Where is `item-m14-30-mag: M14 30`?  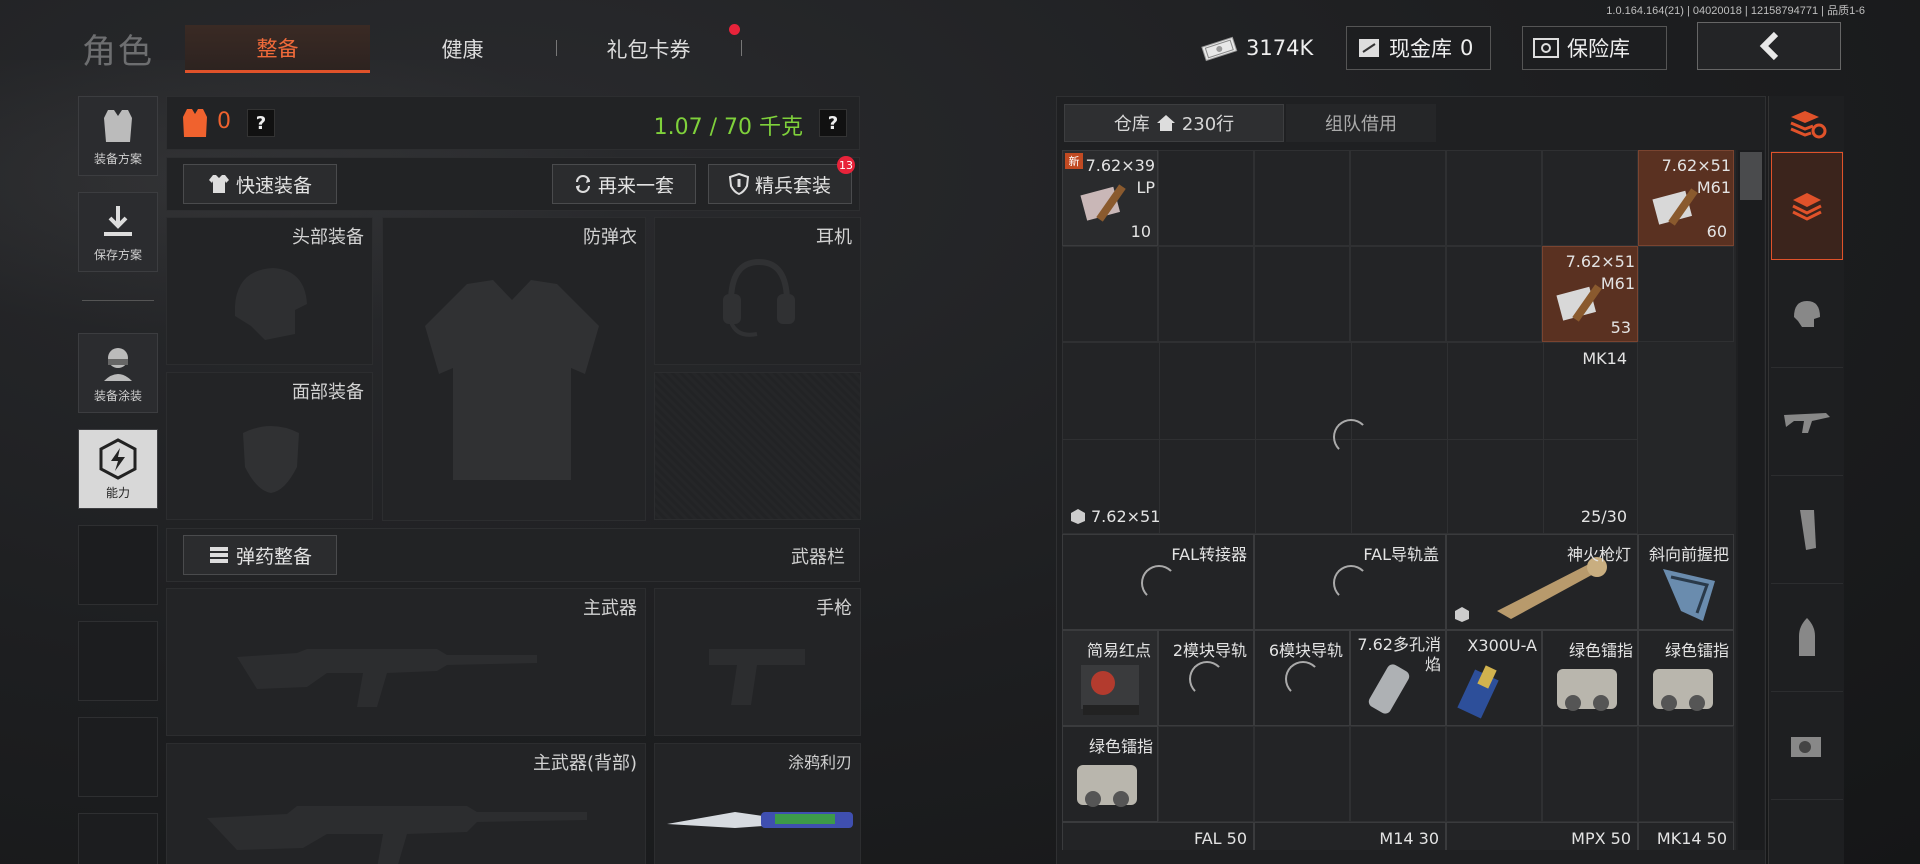
item-m14-30-mag: M14 30 is located at coordinates (1350, 836).